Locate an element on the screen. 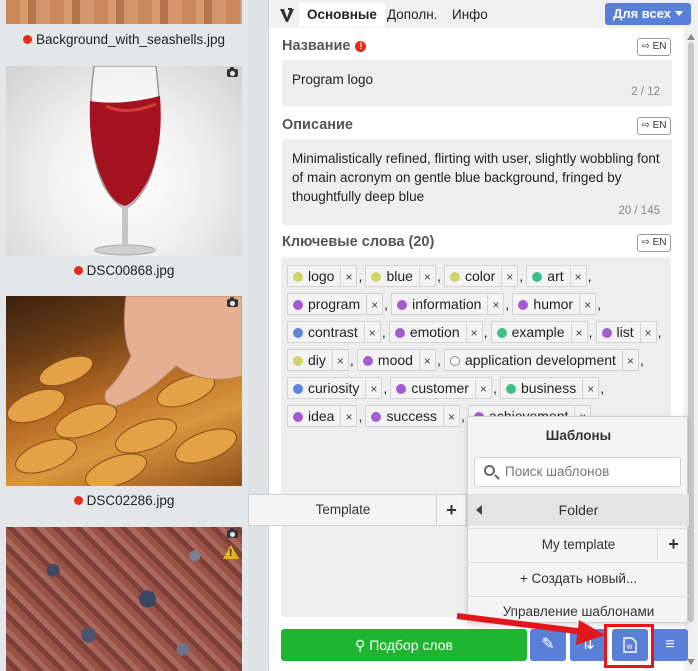 The height and width of the screenshot is (671, 698). templates-search-input: Поиск шаблонов is located at coordinates (577, 472).